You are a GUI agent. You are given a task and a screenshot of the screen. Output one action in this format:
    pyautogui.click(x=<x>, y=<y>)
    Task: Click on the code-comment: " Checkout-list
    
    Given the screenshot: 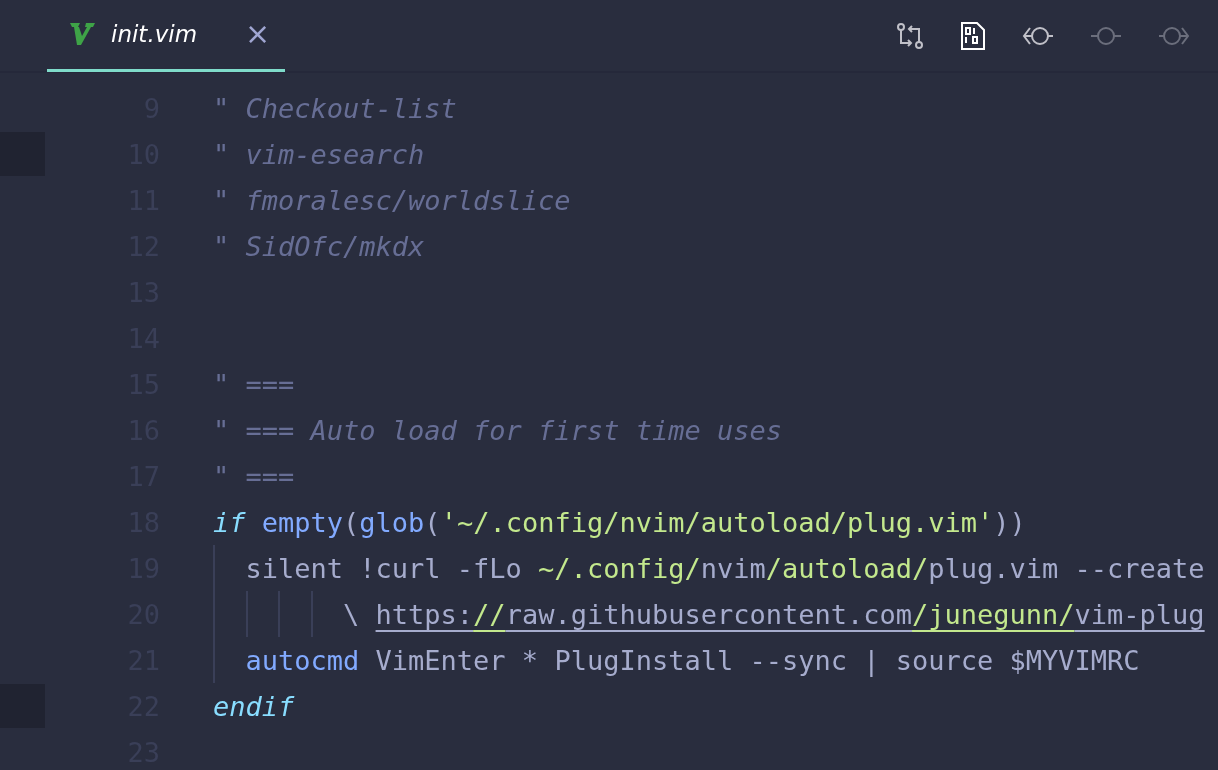 What is the action you would take?
    pyautogui.click(x=335, y=108)
    